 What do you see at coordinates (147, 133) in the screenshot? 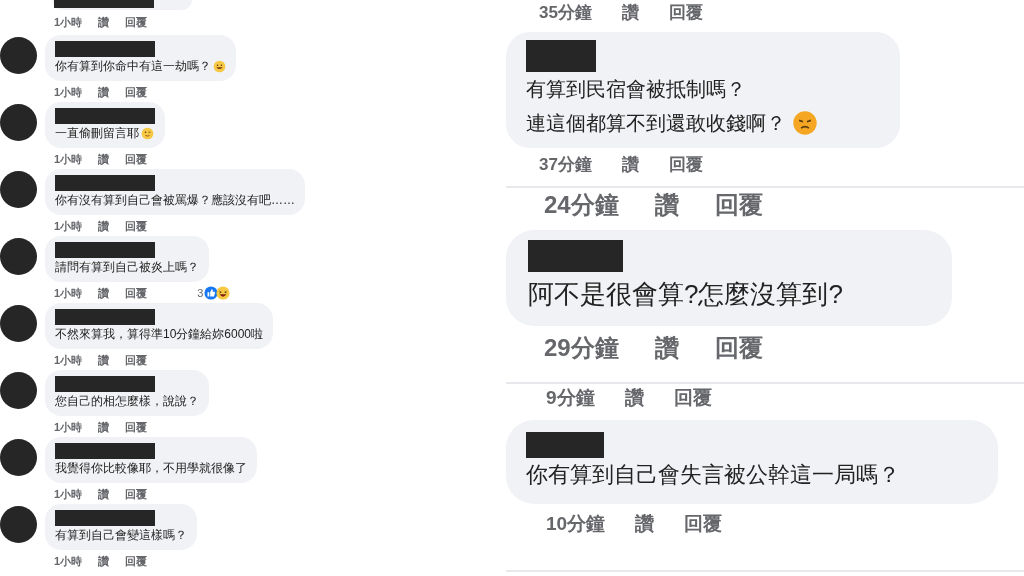
I see `winking-face-icon` at bounding box center [147, 133].